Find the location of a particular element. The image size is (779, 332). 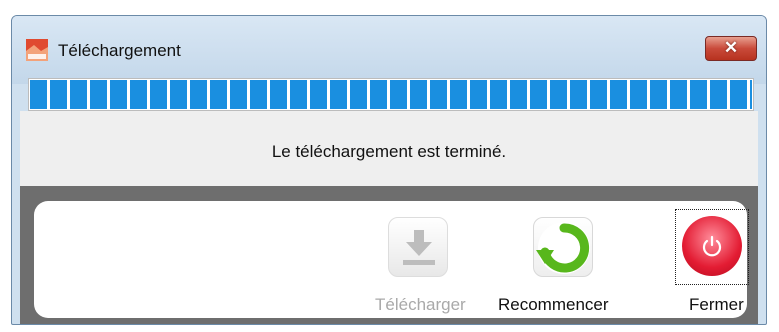

close-button: ✕ is located at coordinates (731, 48).